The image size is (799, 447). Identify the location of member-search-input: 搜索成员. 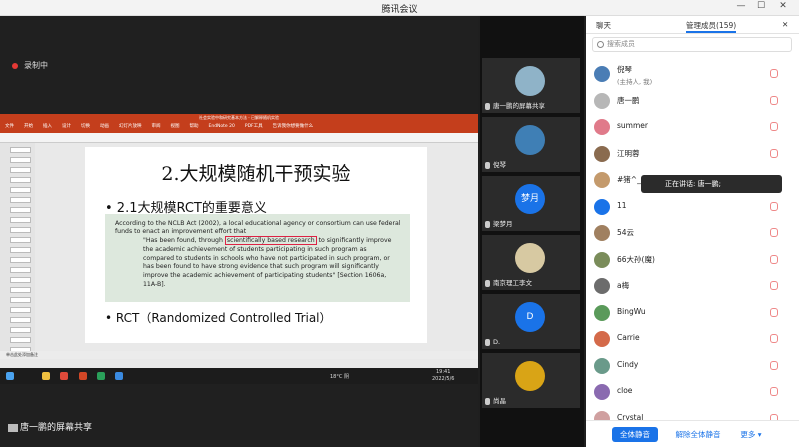
(692, 44).